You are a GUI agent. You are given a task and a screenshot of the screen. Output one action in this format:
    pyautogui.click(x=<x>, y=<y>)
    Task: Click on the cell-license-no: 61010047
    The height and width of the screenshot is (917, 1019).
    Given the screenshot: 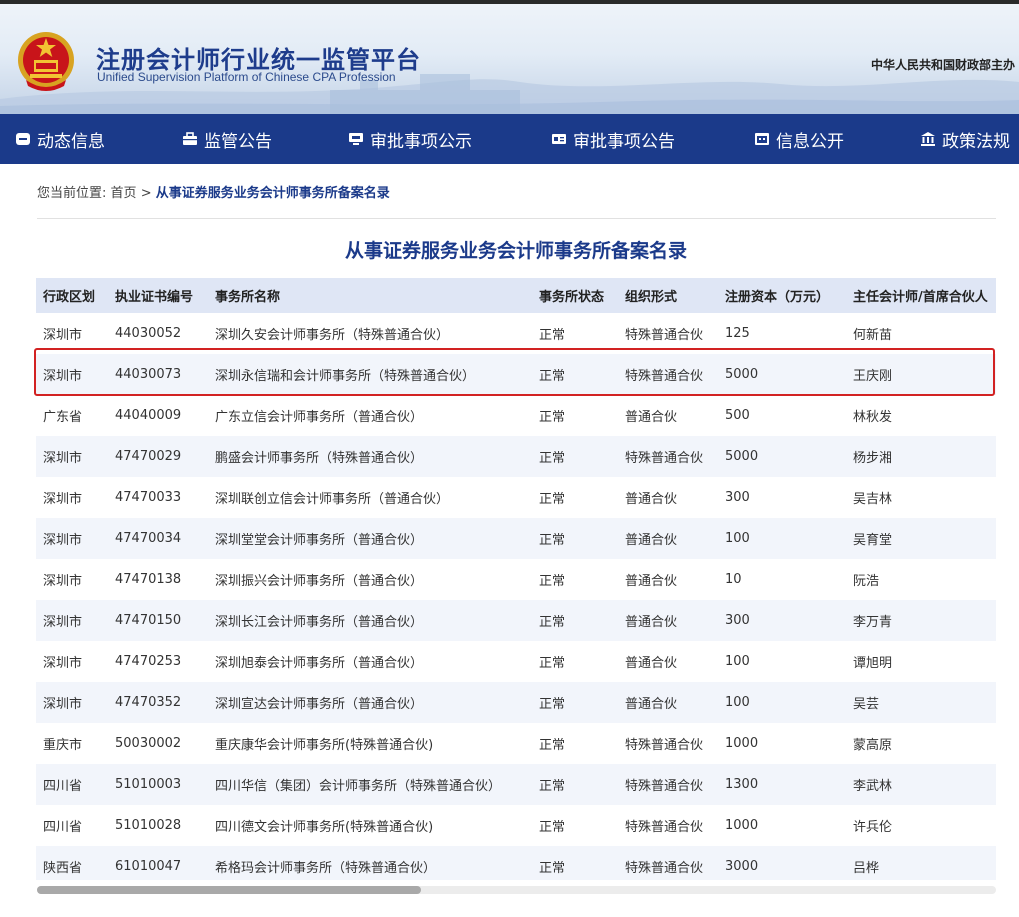 What is the action you would take?
    pyautogui.click(x=158, y=863)
    